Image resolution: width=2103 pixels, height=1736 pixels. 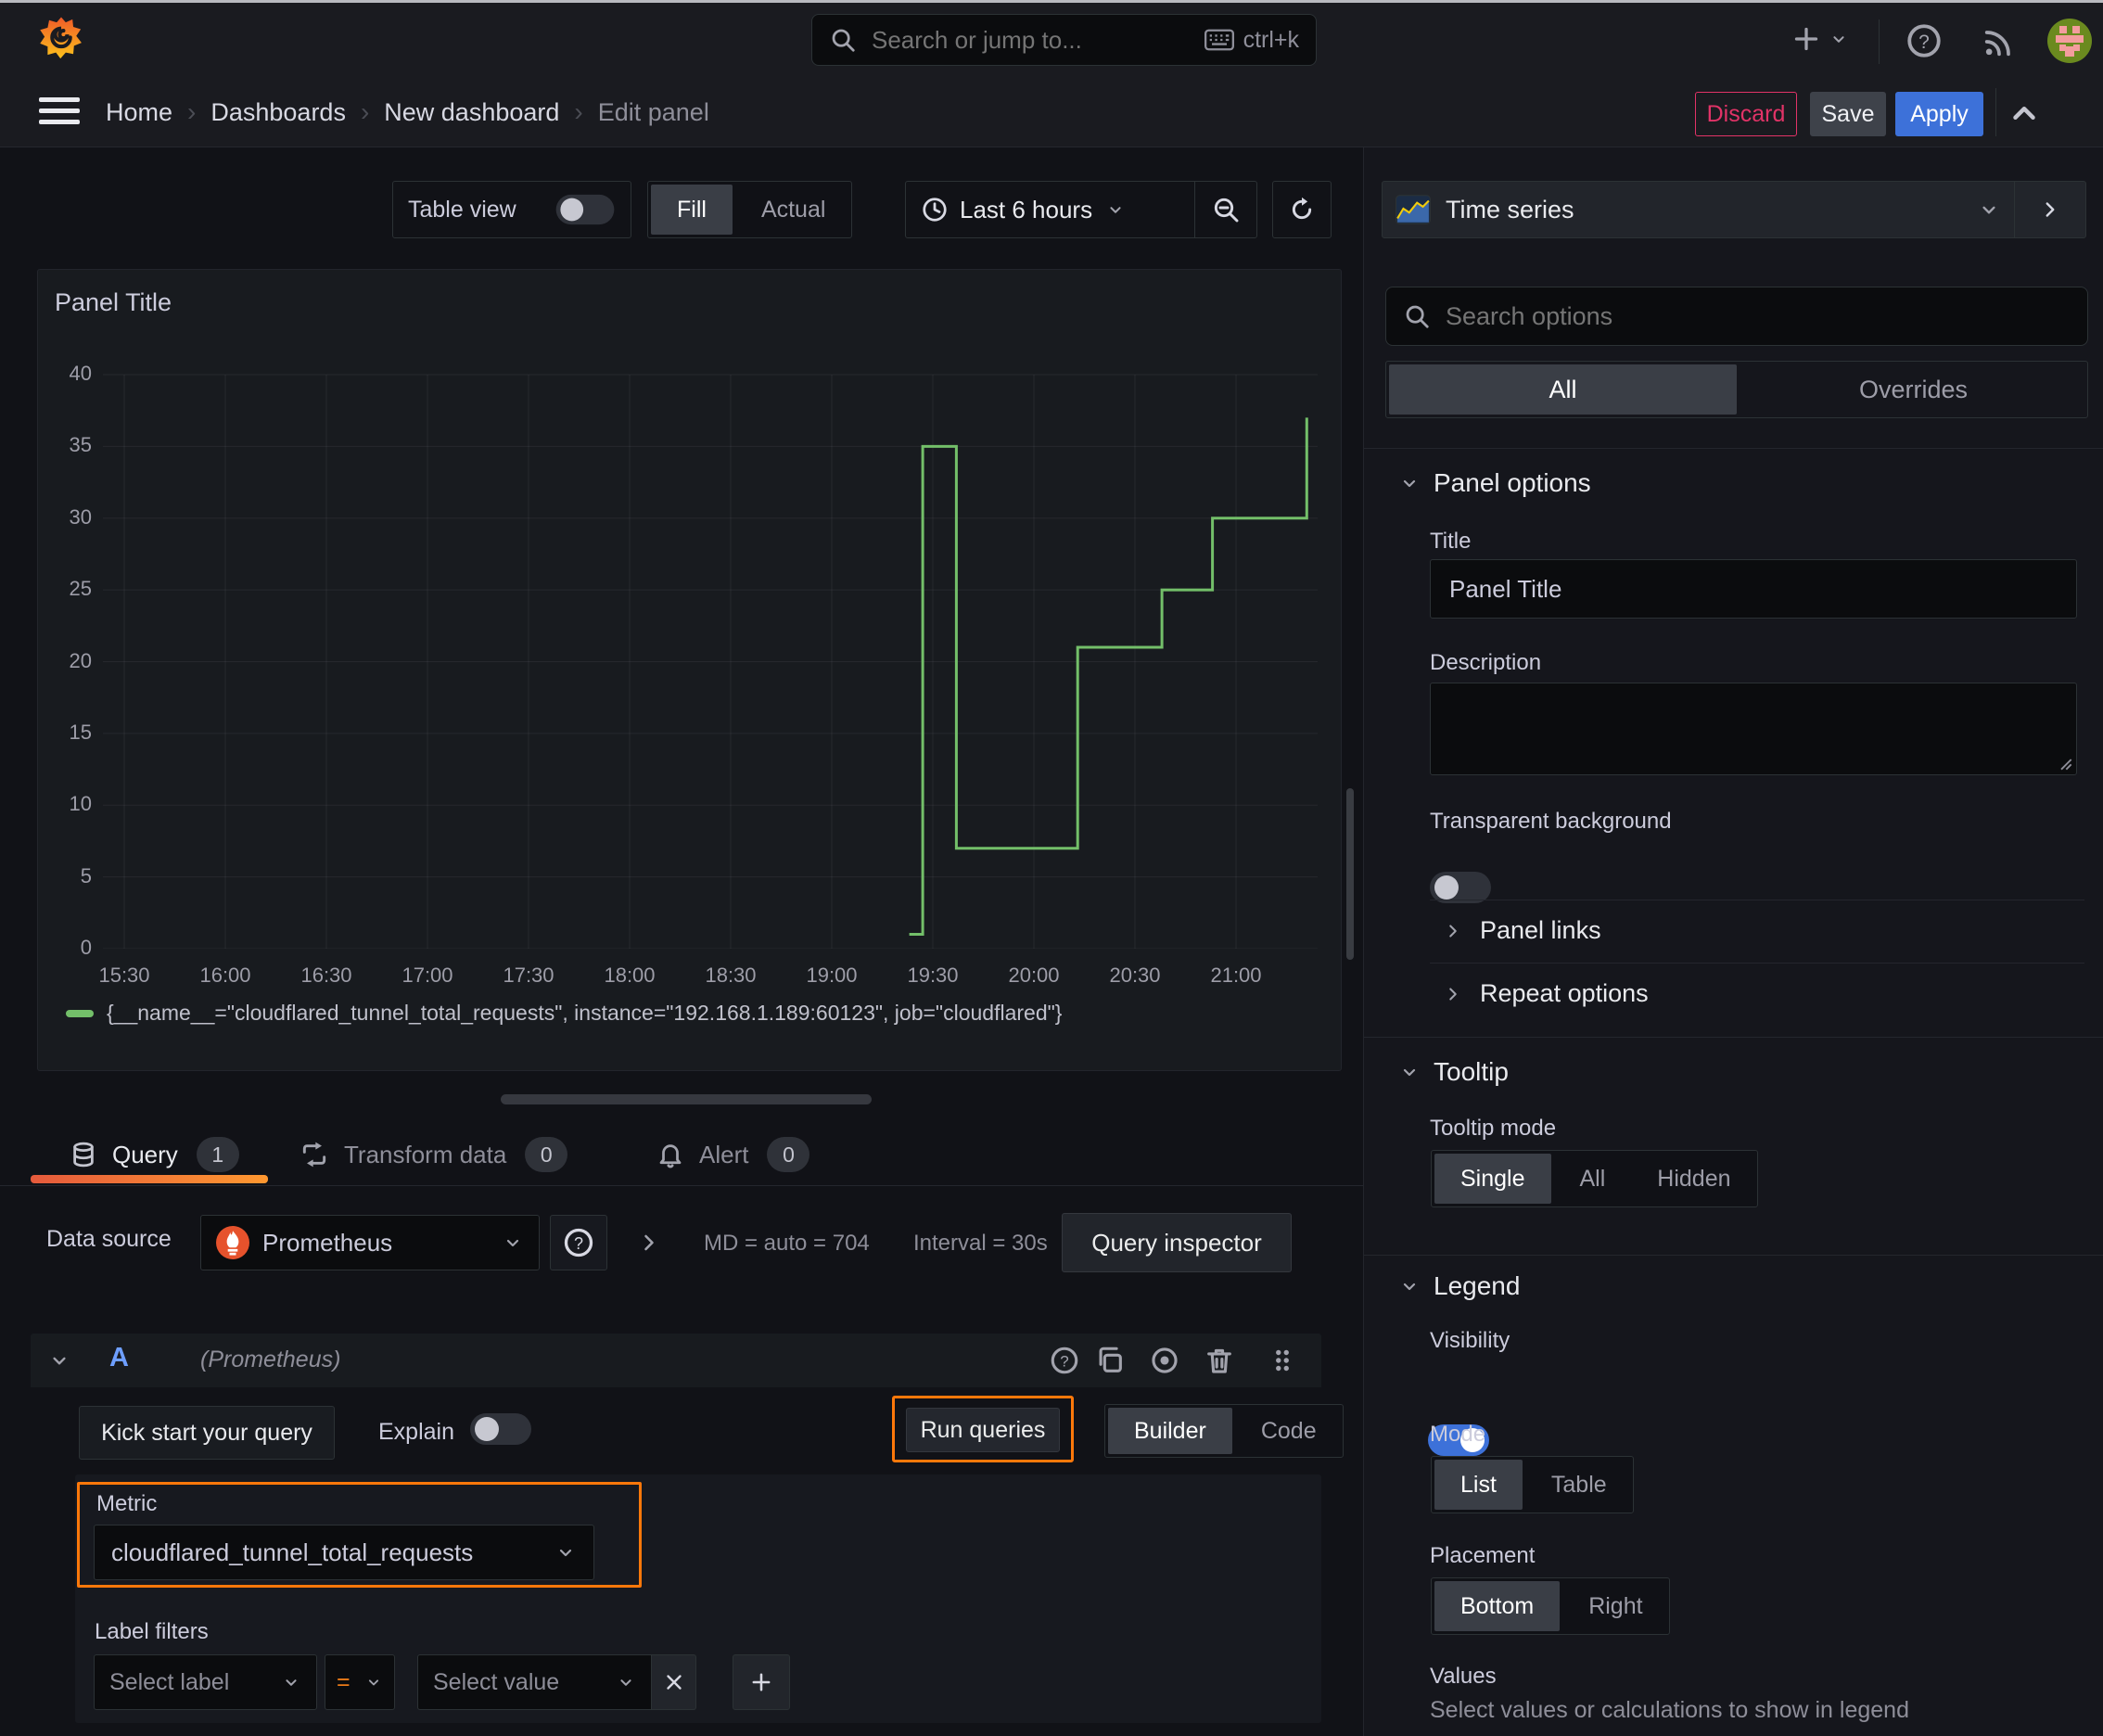 I want to click on user-avatar, so click(x=2069, y=41).